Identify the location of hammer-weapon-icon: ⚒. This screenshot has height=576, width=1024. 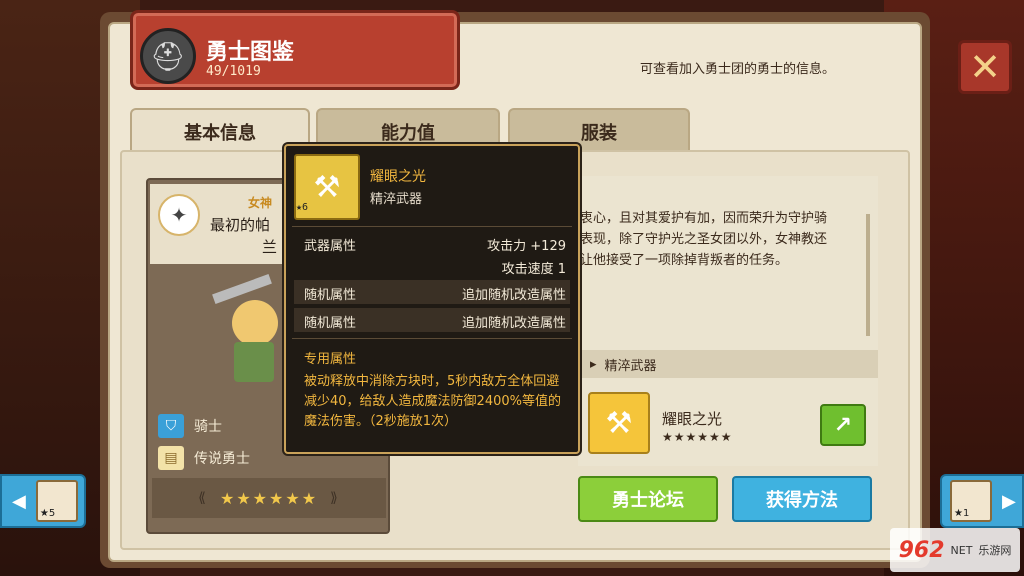
(619, 423).